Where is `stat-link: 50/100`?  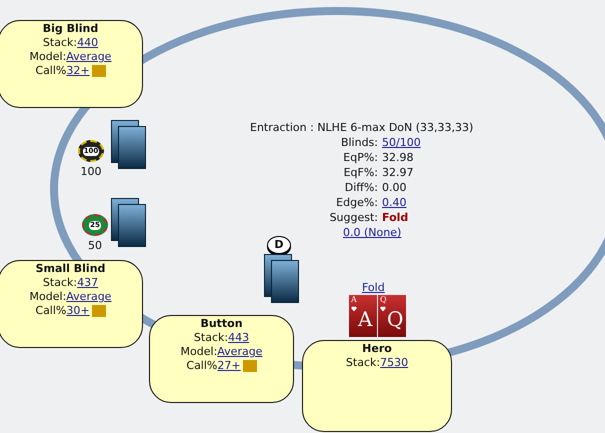 stat-link: 50/100 is located at coordinates (401, 142).